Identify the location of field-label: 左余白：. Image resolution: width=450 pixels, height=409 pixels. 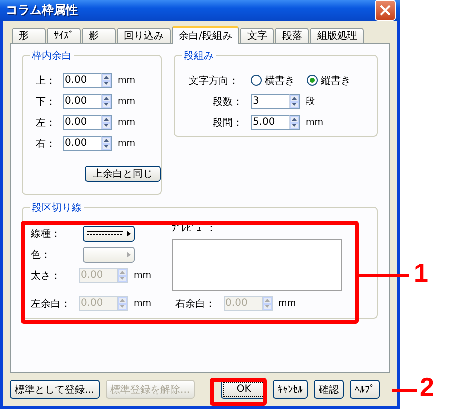
(51, 304).